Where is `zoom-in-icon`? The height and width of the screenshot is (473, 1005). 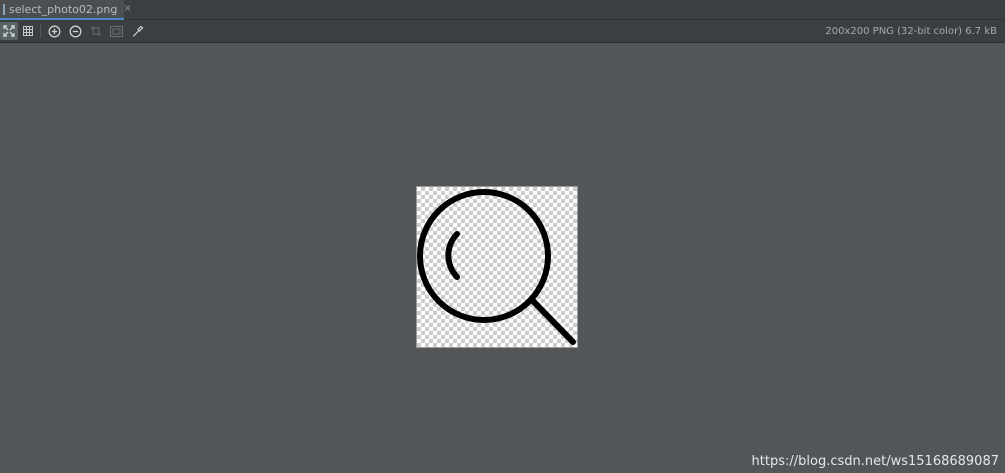
zoom-in-icon is located at coordinates (54, 31).